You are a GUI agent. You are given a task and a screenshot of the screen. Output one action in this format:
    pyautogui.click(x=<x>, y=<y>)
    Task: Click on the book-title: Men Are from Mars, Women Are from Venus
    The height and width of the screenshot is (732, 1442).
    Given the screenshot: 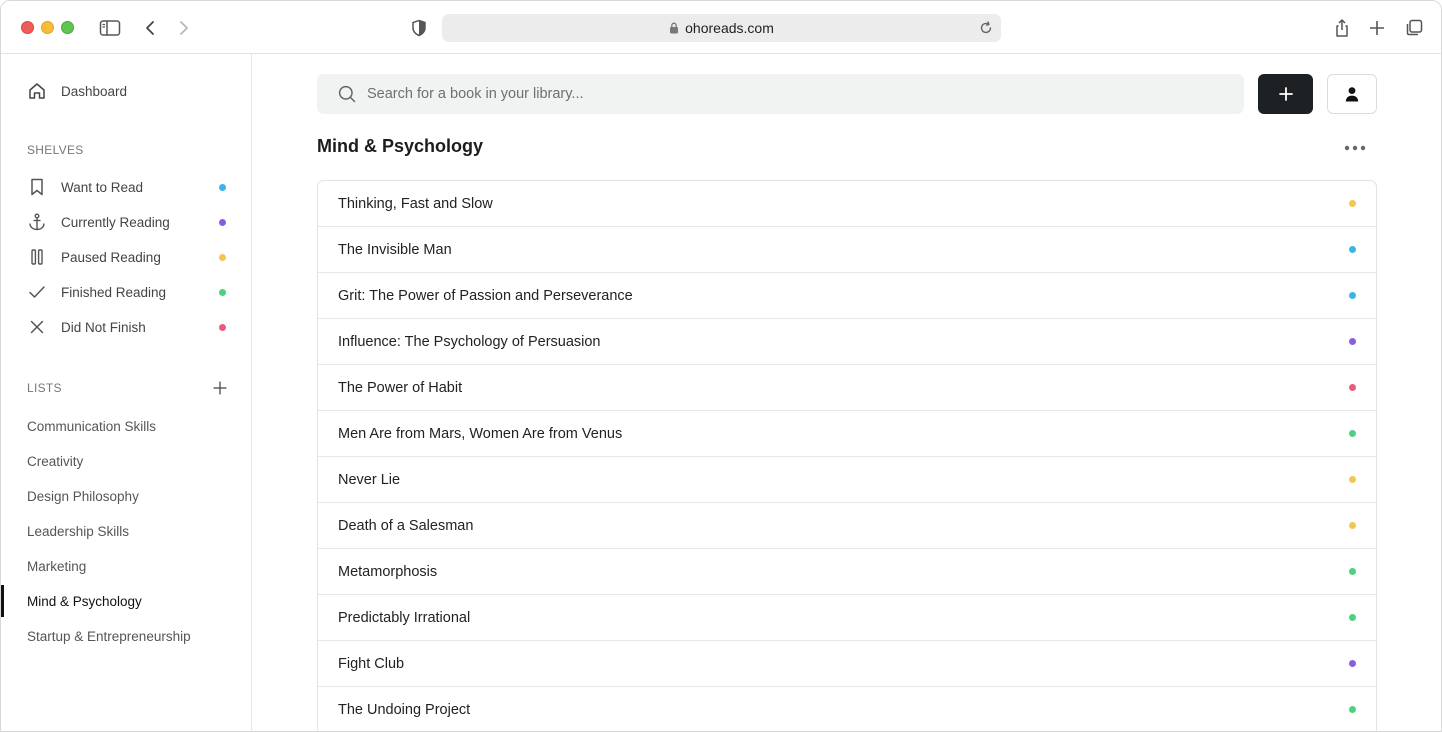 What is the action you would take?
    pyautogui.click(x=480, y=433)
    